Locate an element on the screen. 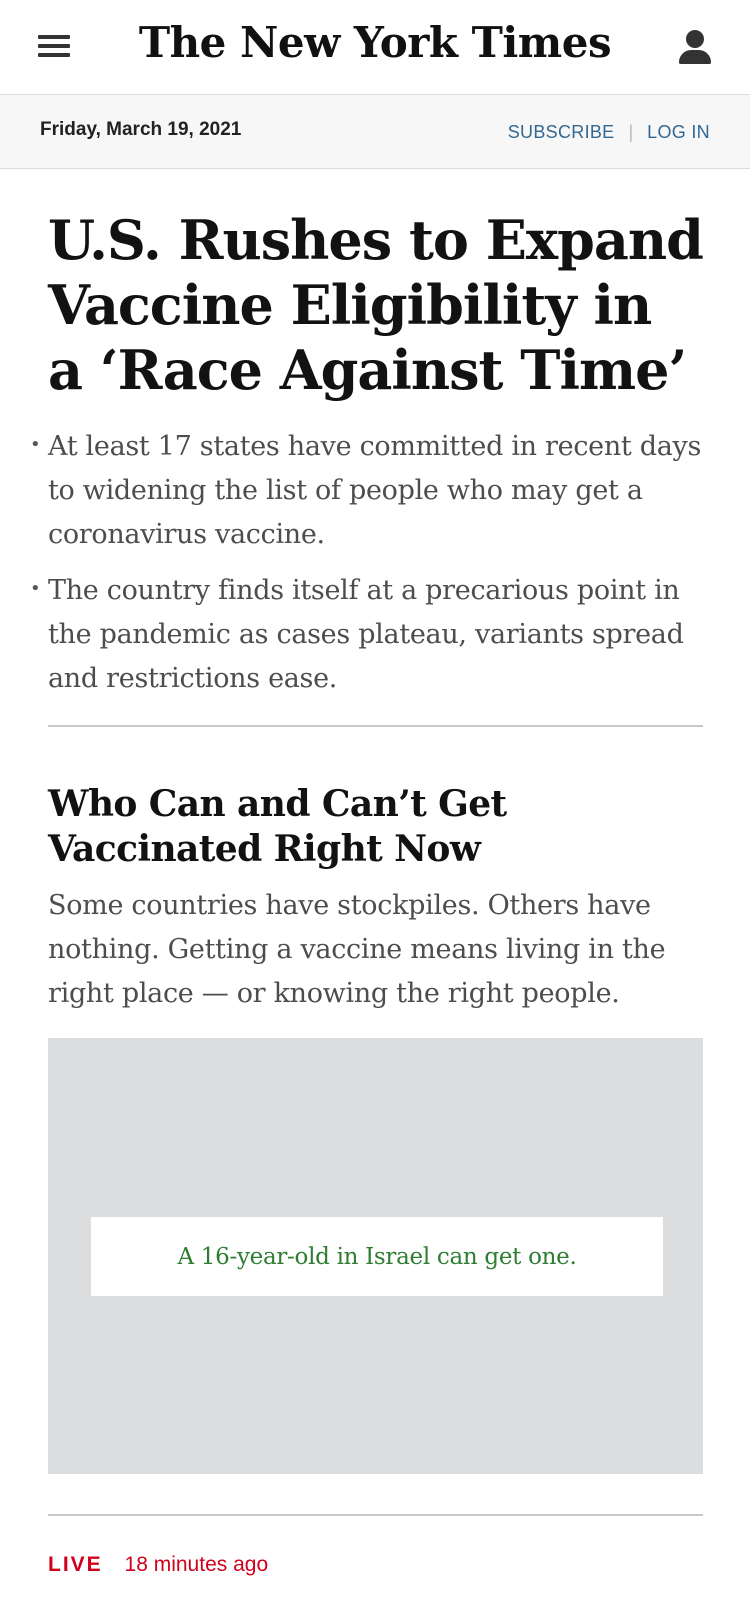  auth-links: SUBSCRIBE | LOG IN is located at coordinates (609, 132).